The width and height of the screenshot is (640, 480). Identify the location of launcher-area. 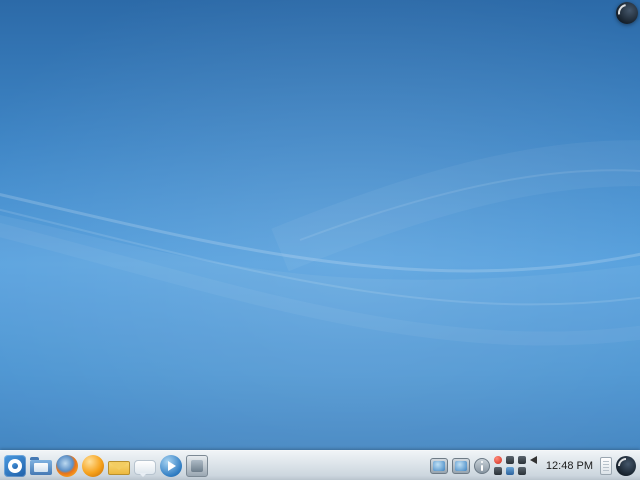
(106, 465).